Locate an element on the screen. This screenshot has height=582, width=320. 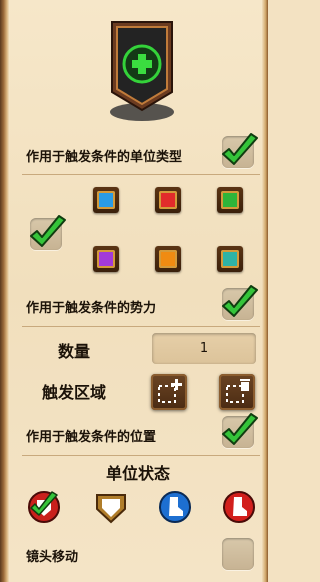
force-swatch-purple is located at coordinates (106, 259).